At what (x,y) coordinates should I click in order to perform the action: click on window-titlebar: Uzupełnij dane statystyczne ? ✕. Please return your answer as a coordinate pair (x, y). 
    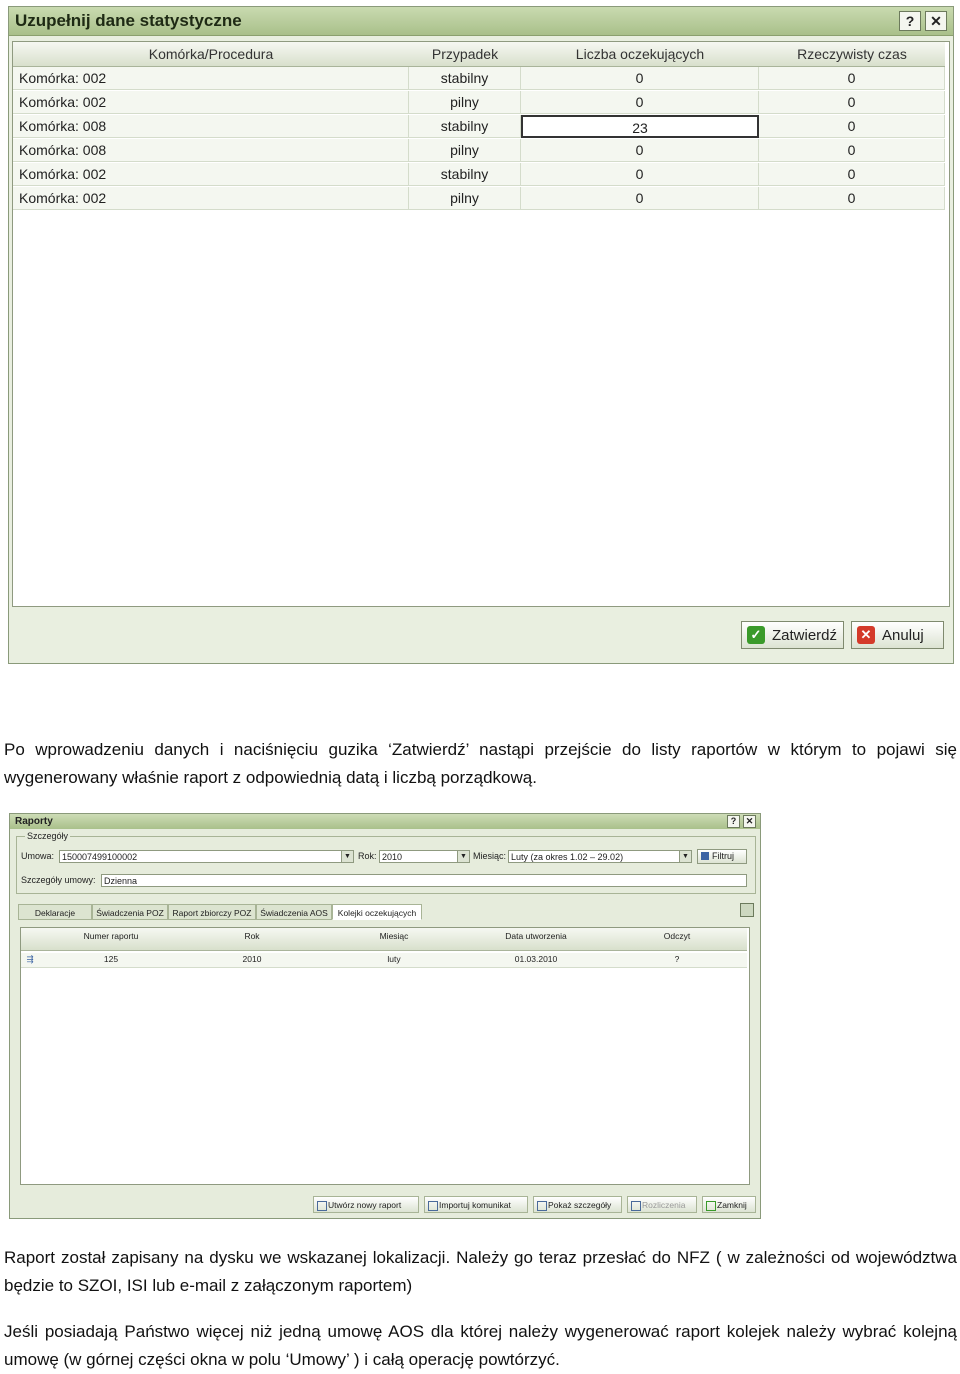
    Looking at the image, I should click on (481, 21).